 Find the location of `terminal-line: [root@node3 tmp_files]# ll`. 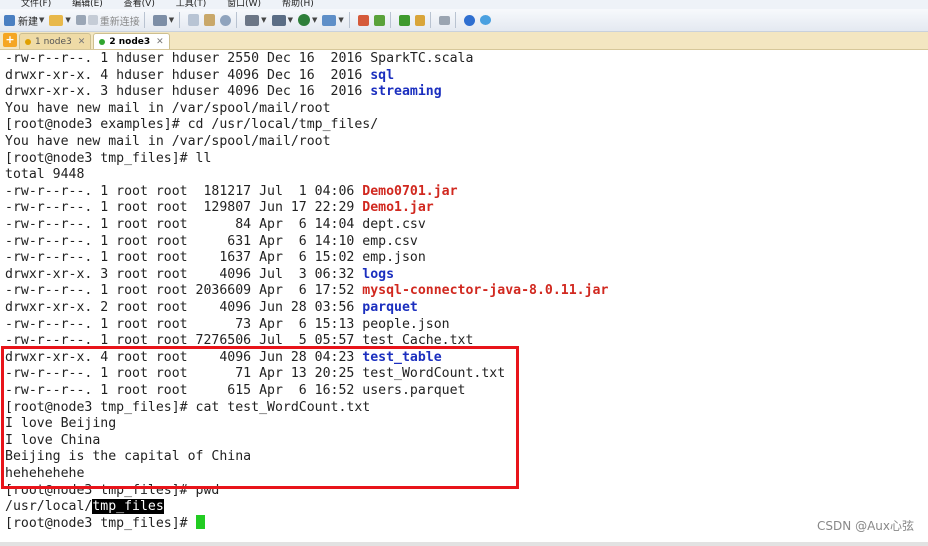

terminal-line: [root@node3 tmp_files]# ll is located at coordinates (108, 158).